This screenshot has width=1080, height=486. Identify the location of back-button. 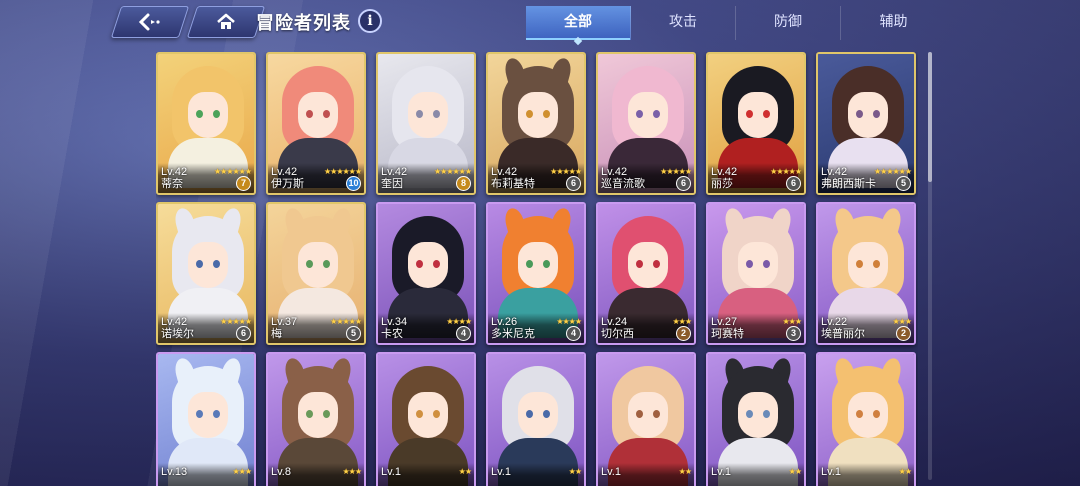
(150, 22).